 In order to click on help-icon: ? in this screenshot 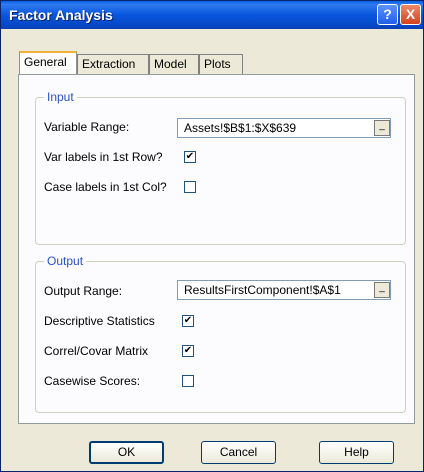, I will do `click(387, 14)`.